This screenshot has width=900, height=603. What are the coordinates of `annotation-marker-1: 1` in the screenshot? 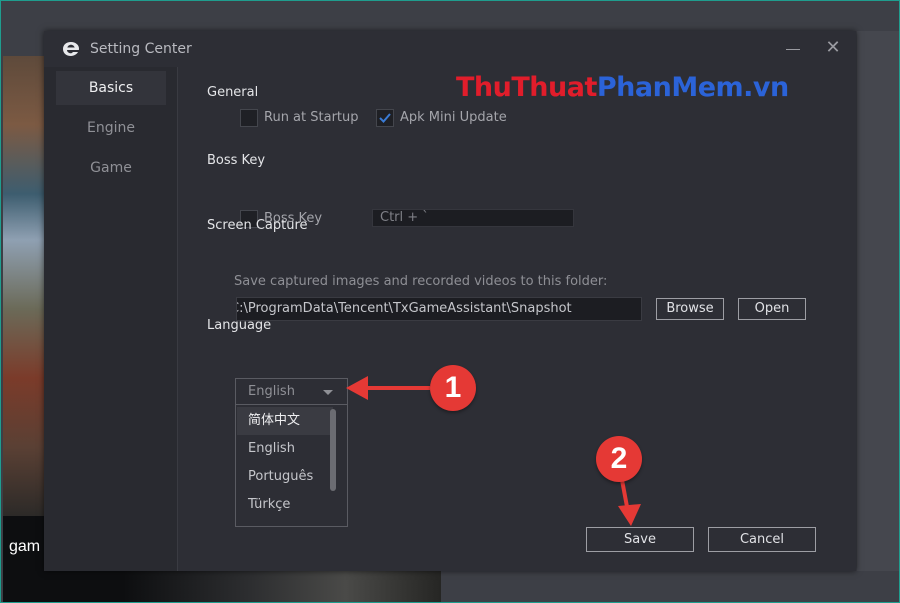 It's located at (453, 388).